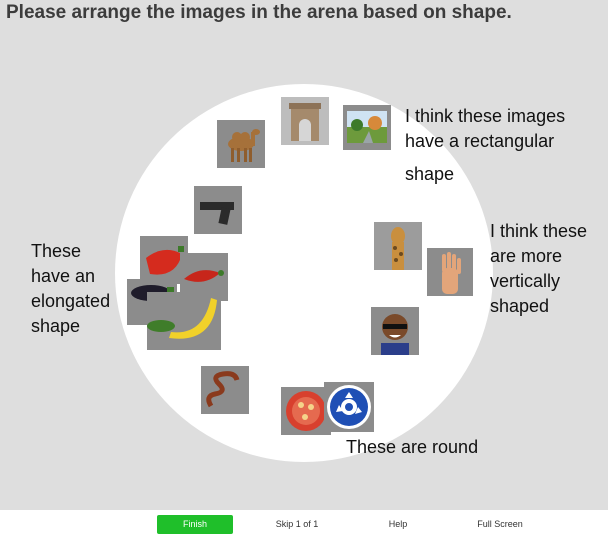 Image resolution: width=608 pixels, height=535 pixels. Describe the element at coordinates (56, 326) in the screenshot. I see `elongated-note-line4: shape` at that location.